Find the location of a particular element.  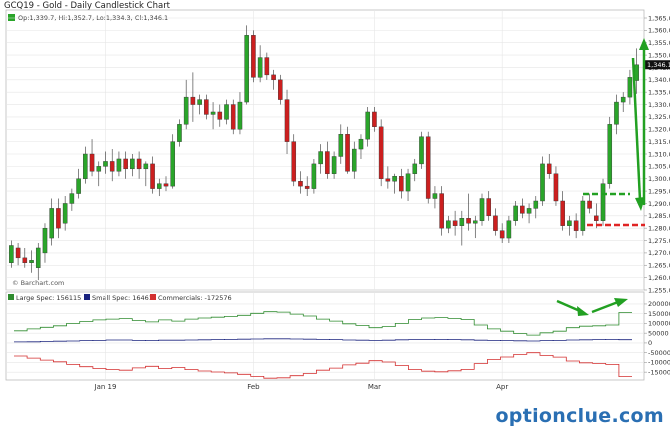

commercials-legend: Commercials: -172576 is located at coordinates (195, 298).